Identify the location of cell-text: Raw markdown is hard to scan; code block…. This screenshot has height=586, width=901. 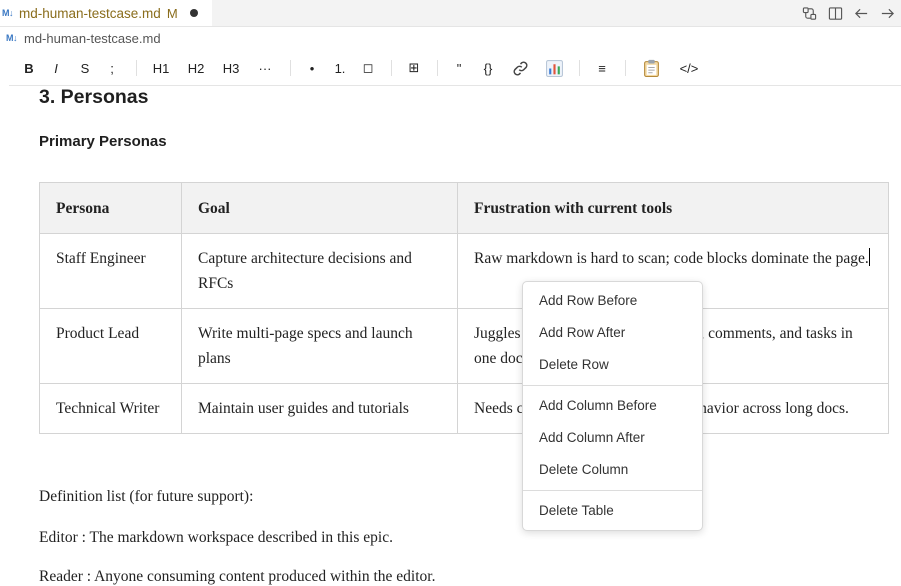
(671, 258).